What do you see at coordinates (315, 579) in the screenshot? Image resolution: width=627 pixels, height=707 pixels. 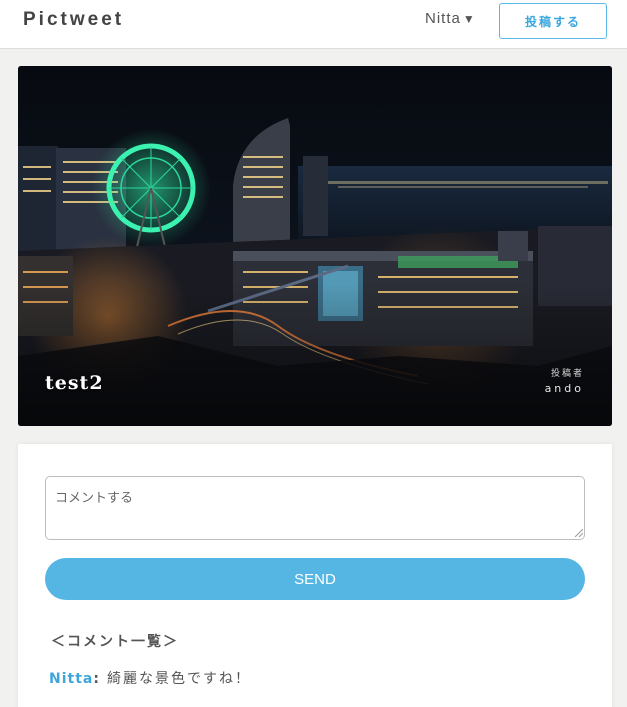 I see `send-button: SEND` at bounding box center [315, 579].